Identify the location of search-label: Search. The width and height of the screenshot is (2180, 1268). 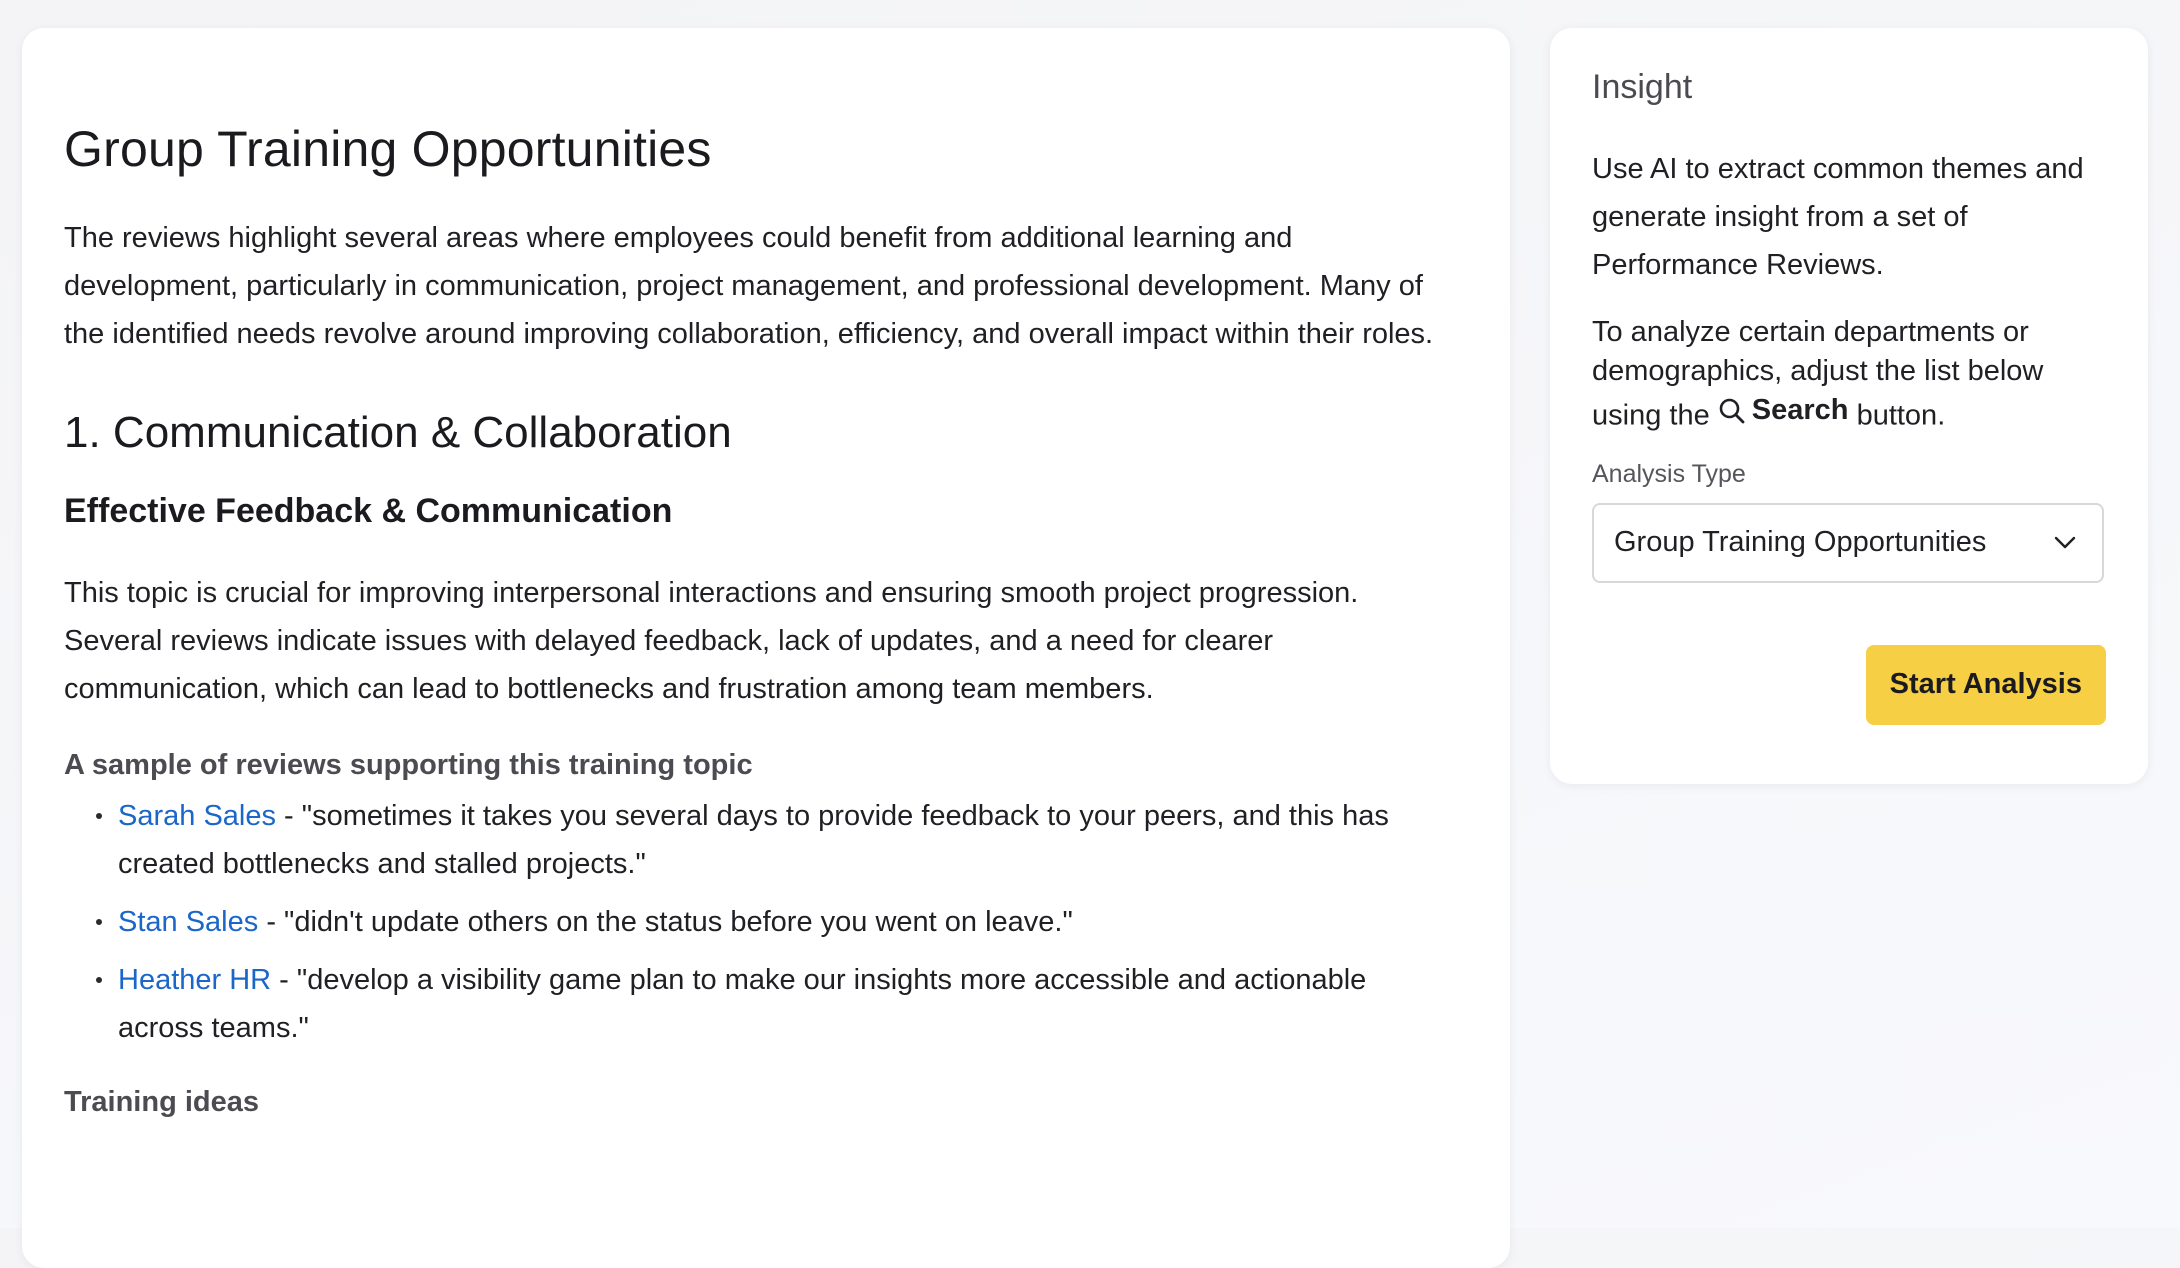
(1800, 410).